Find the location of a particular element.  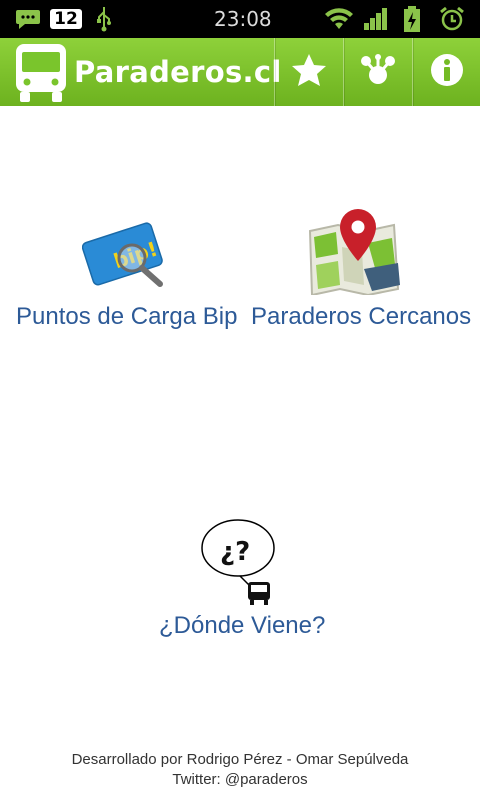

bus-logo-icon is located at coordinates (41, 73).